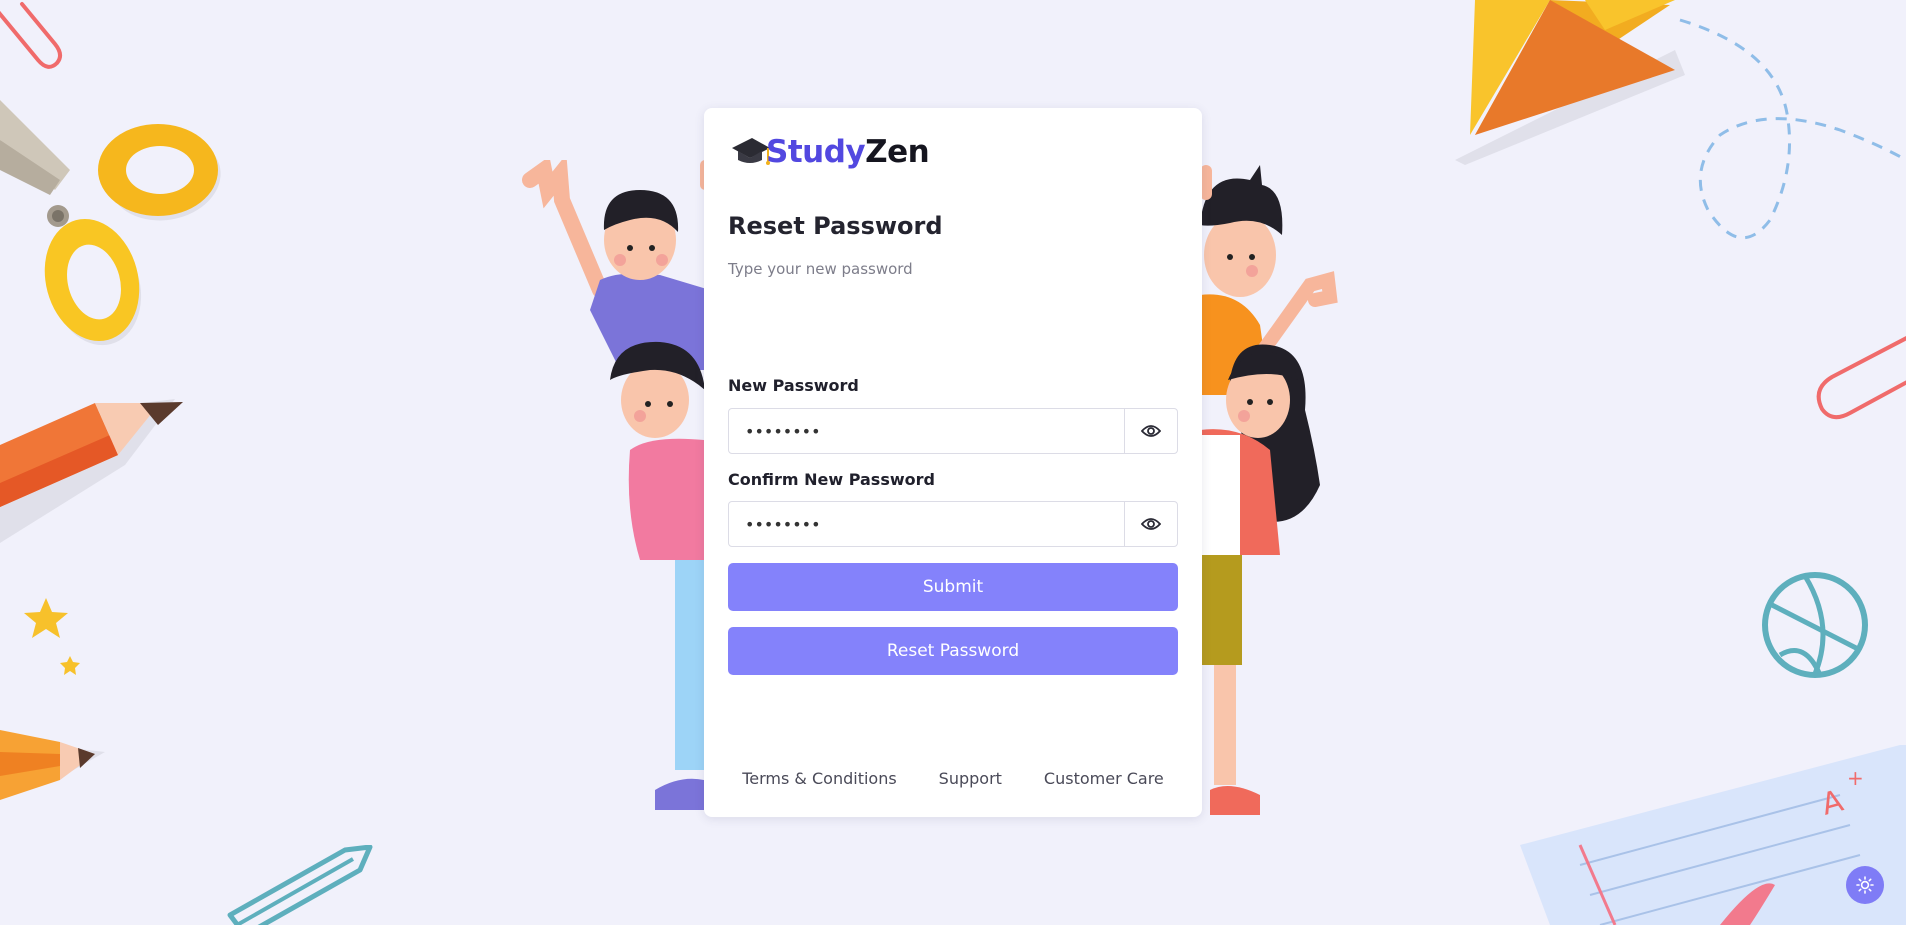 This screenshot has width=1906, height=925. I want to click on pencils-illustration, so click(52, 765).